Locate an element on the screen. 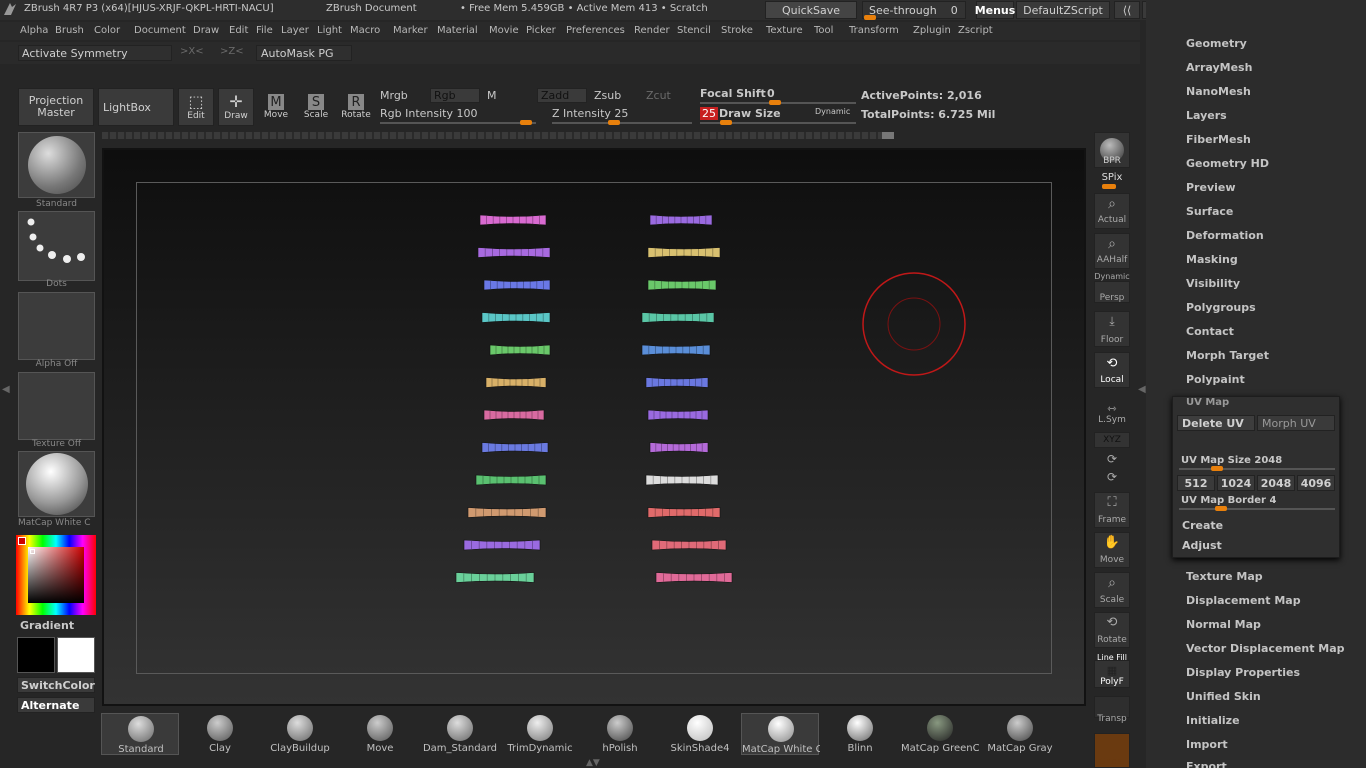 The image size is (1366, 768). spix-knob is located at coordinates (1109, 186).